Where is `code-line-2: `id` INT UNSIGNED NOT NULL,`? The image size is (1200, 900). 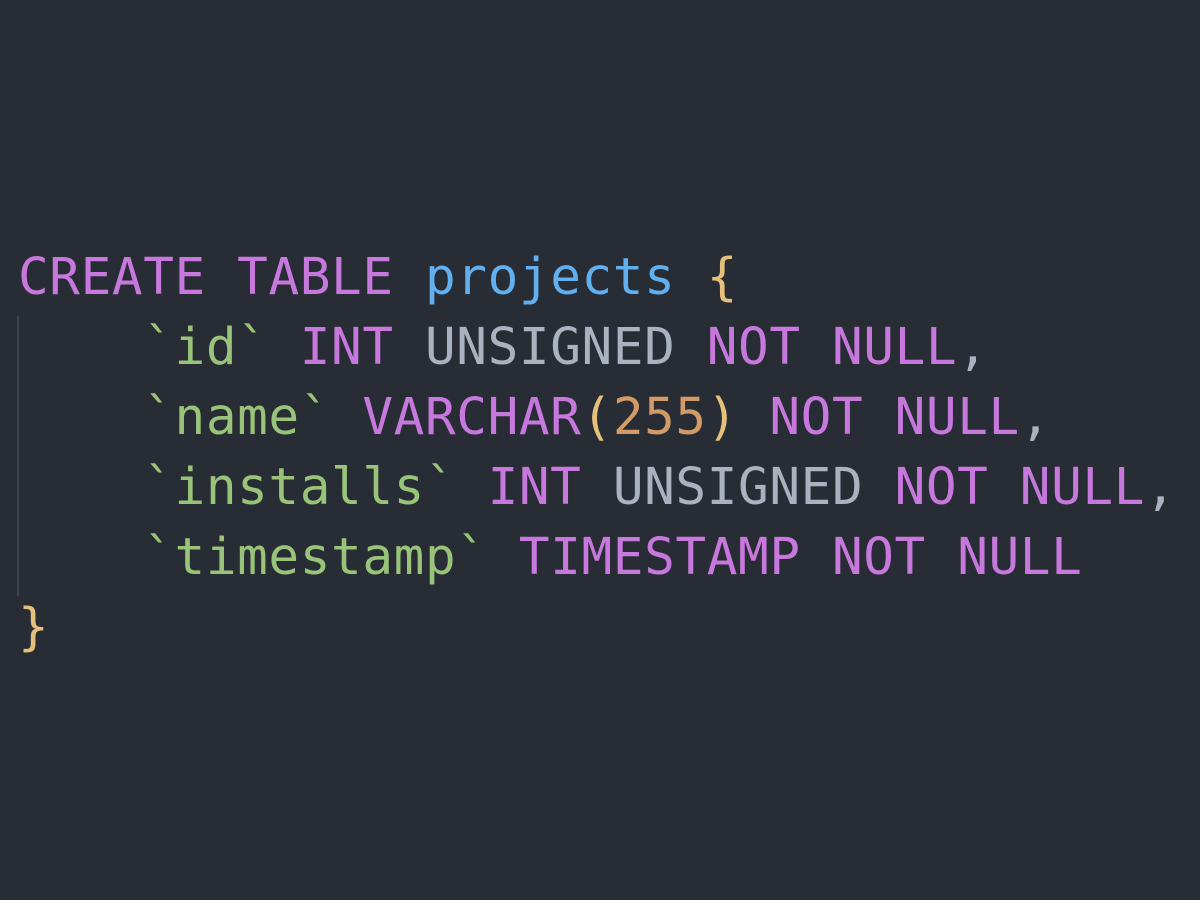 code-line-2: `id` INT UNSIGNED NOT NULL, is located at coordinates (503, 348).